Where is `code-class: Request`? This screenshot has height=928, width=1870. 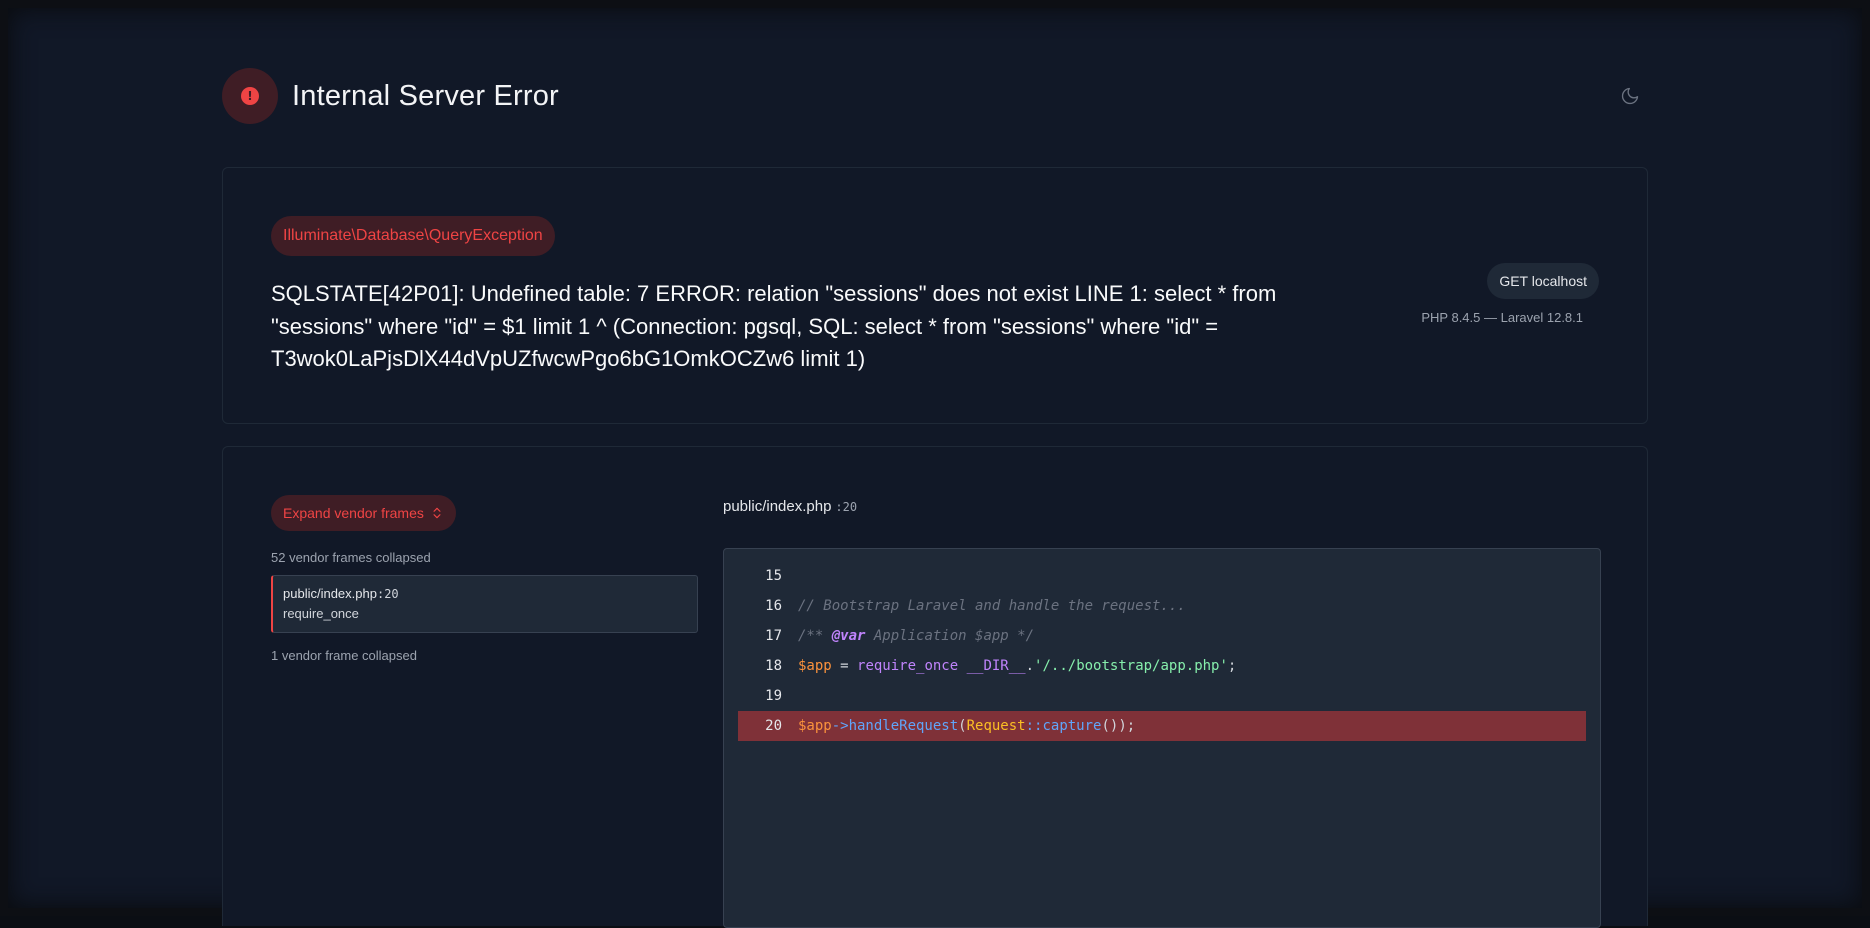
code-class: Request is located at coordinates (996, 726).